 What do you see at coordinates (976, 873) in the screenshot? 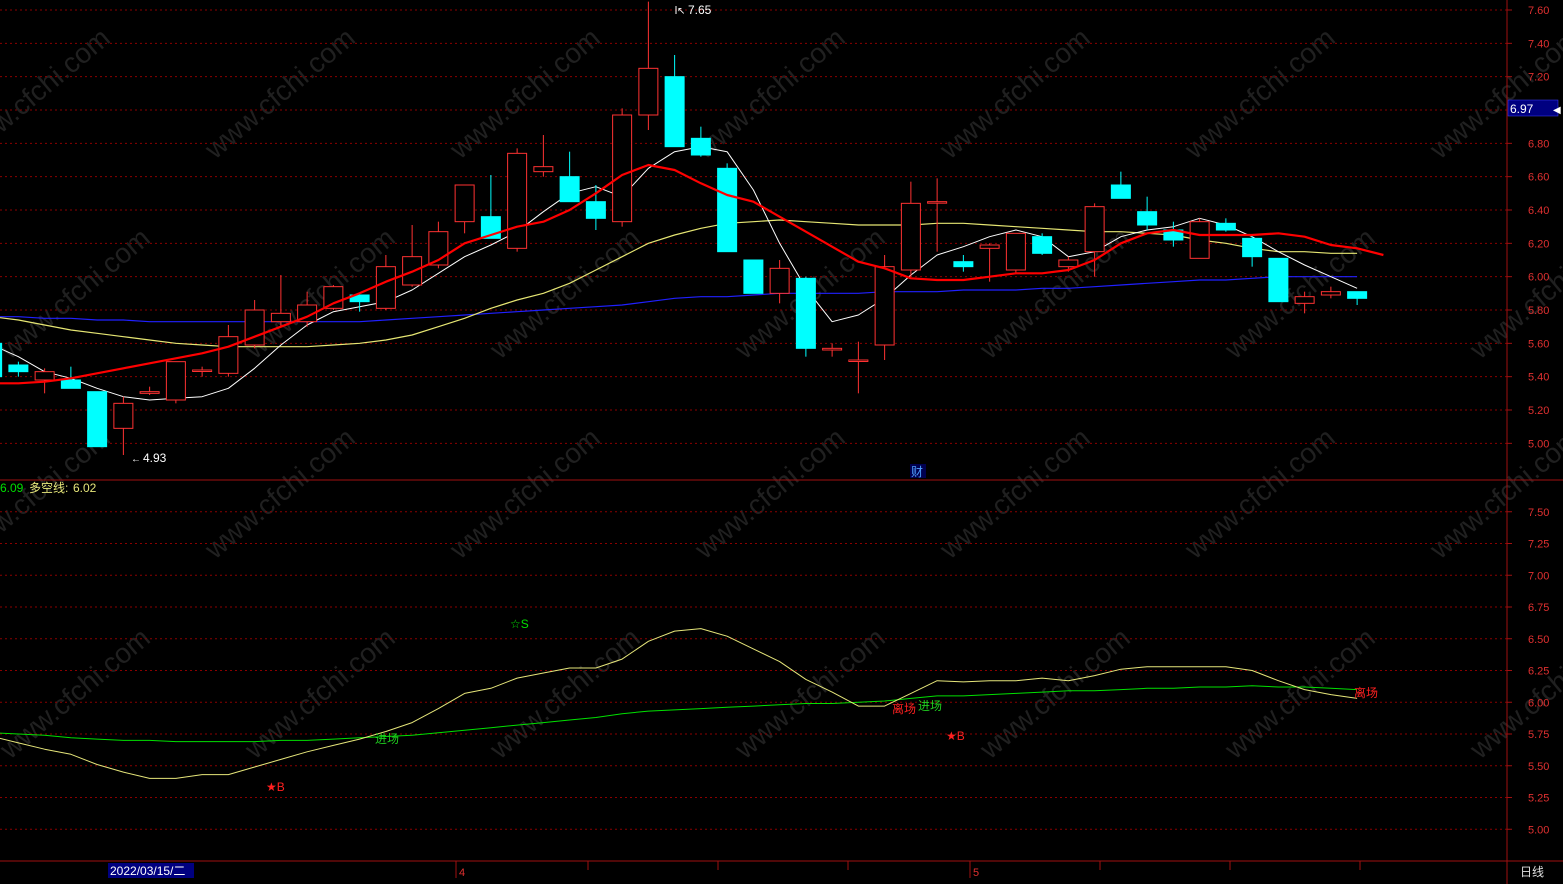
I see `month-5-label: 5` at bounding box center [976, 873].